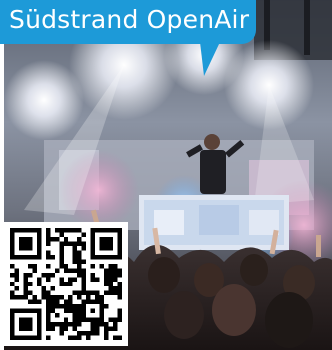  I want to click on qr-code, so click(66, 284).